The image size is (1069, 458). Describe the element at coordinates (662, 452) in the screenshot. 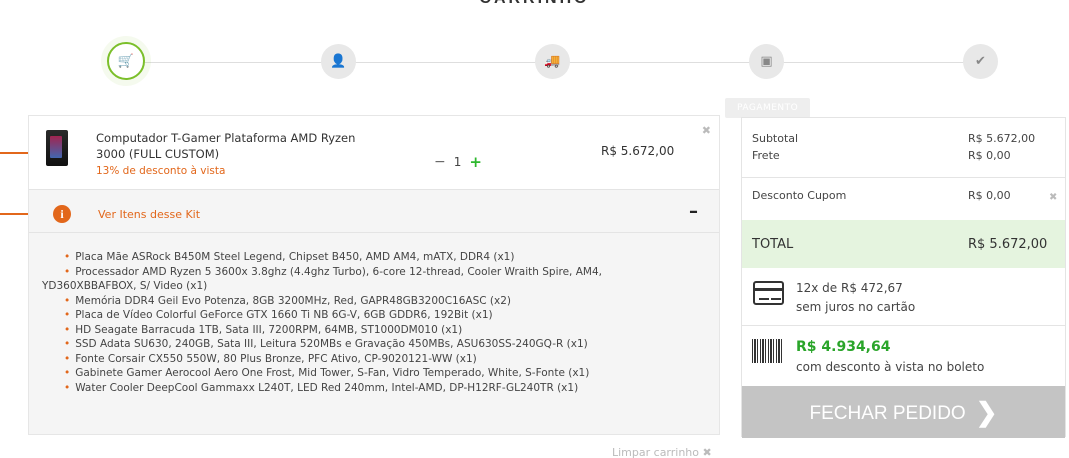

I see `clear-cart-link: Limpar carrinho ✖` at that location.